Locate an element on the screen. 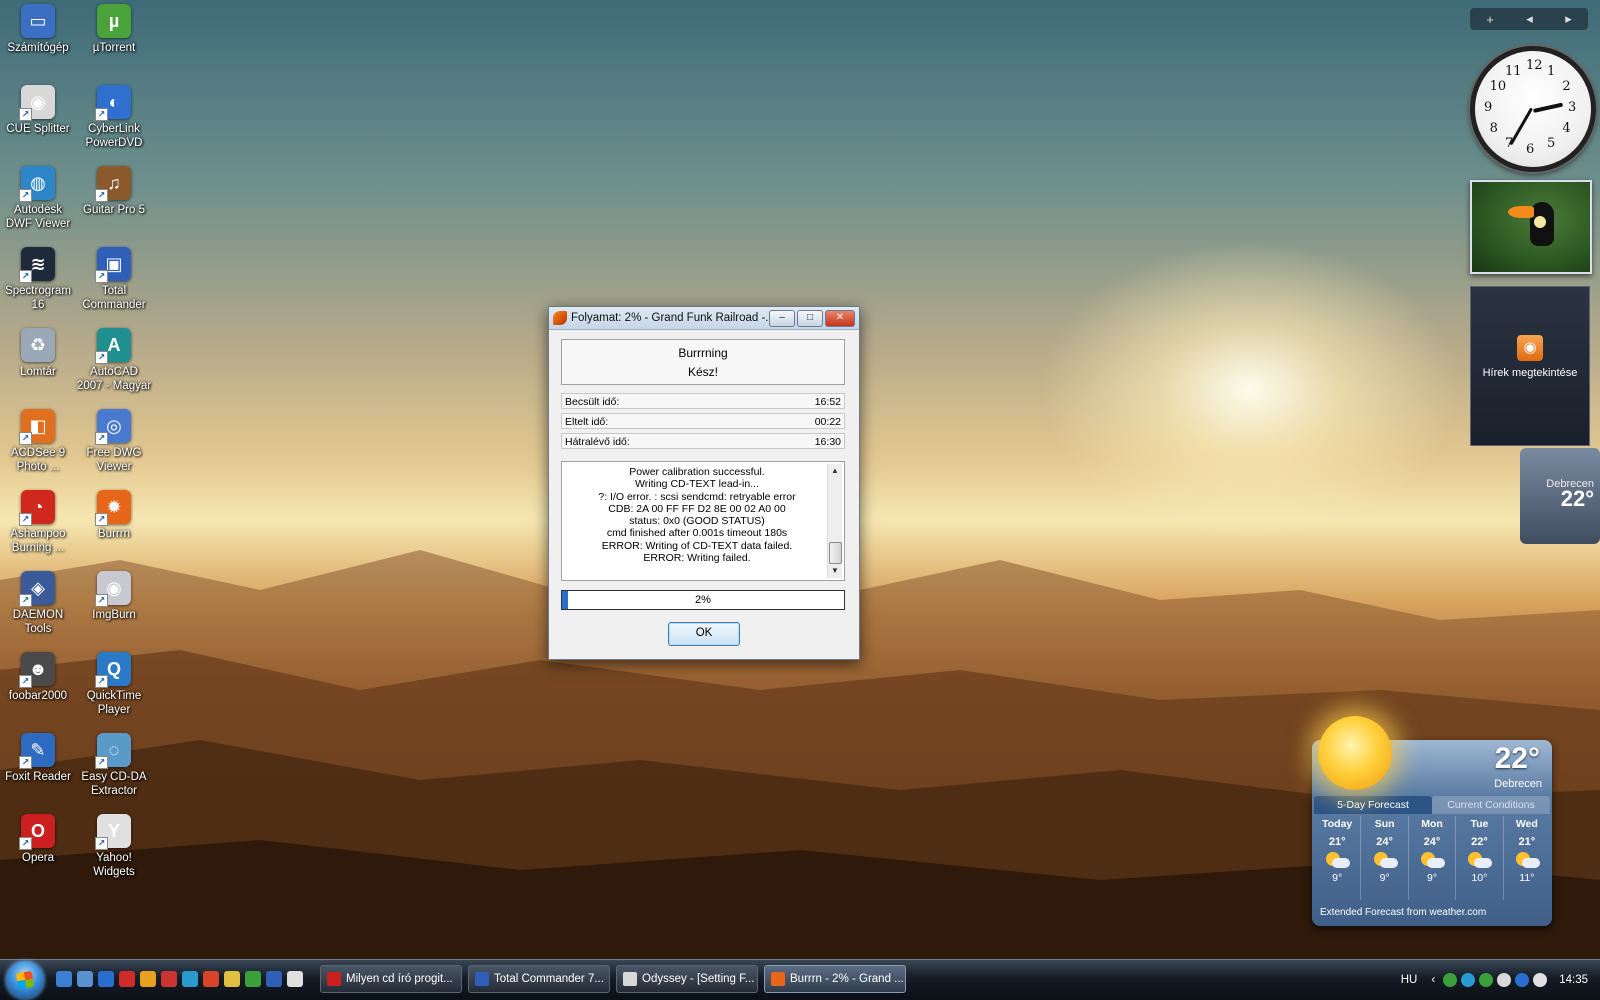 This screenshot has height=1000, width=1600. forecast-day-name: Sun is located at coordinates (1384, 824).